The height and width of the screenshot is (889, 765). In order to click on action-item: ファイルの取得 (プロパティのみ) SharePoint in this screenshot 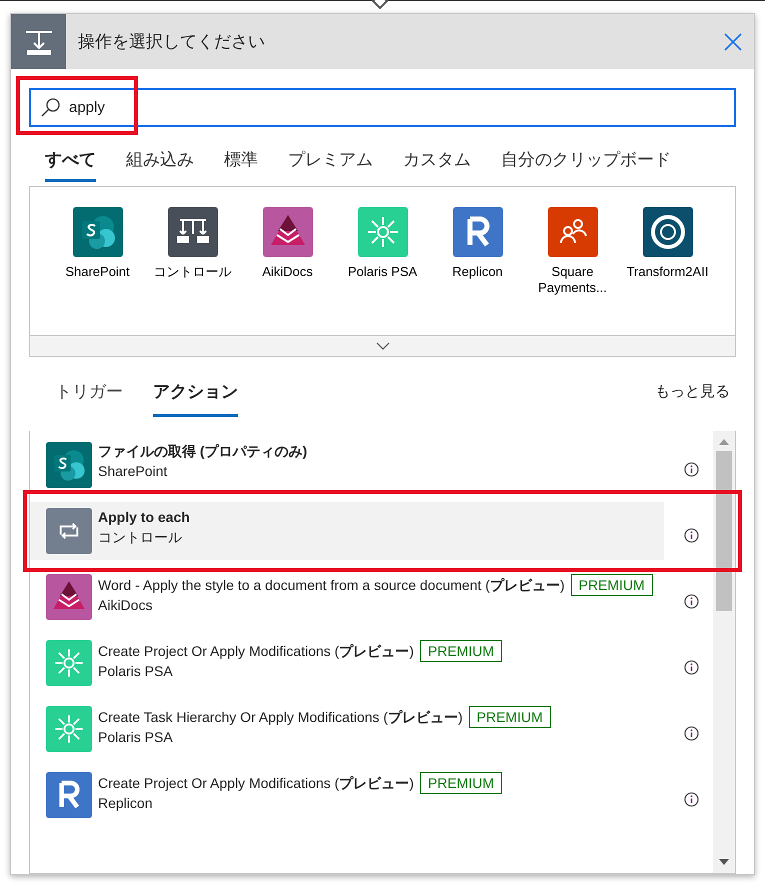, I will do `click(355, 465)`.